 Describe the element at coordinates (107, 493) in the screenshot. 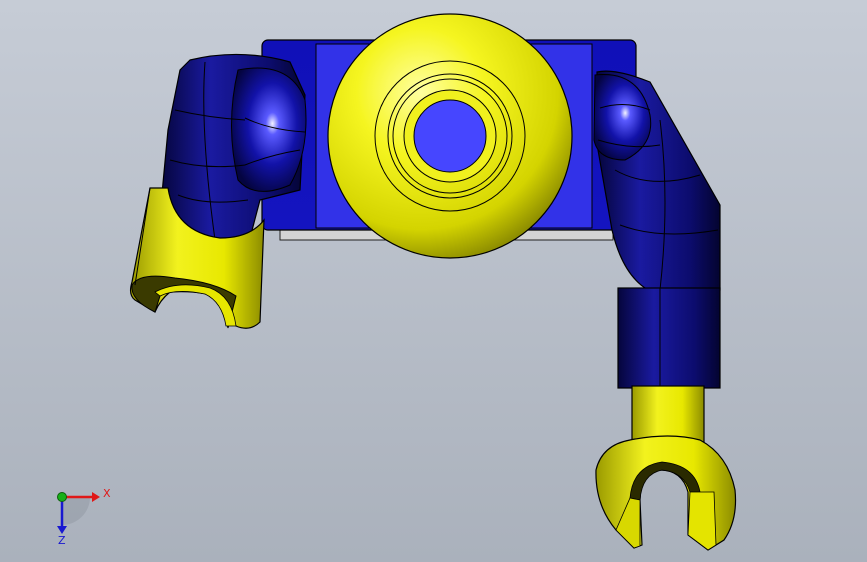

I see `x-axis-label: X` at that location.